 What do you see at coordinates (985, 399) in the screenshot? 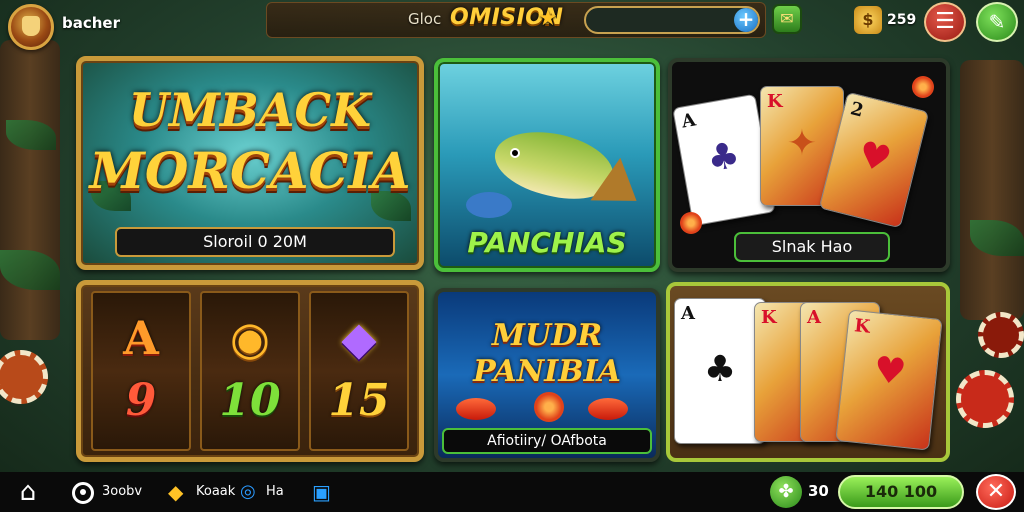
I see `poker-chip-right` at bounding box center [985, 399].